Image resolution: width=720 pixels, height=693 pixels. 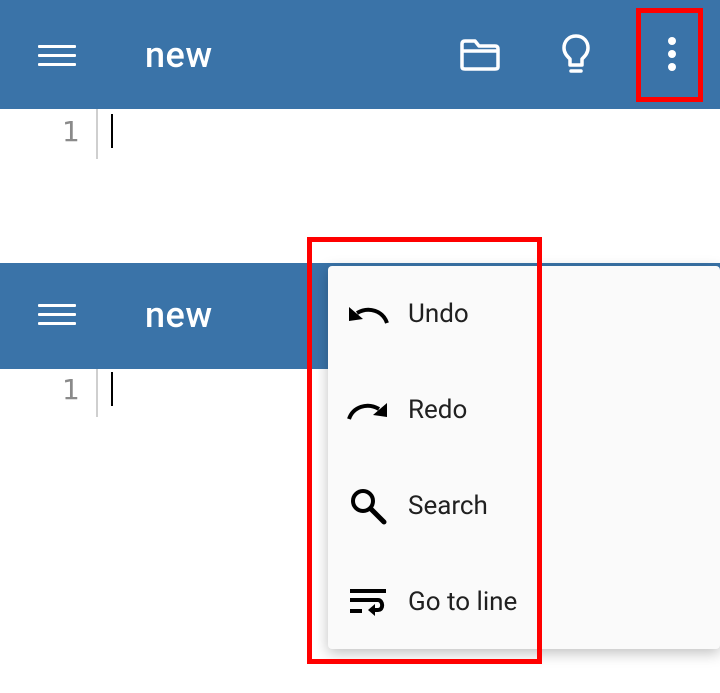 What do you see at coordinates (576, 55) in the screenshot?
I see `lightbulb-icon` at bounding box center [576, 55].